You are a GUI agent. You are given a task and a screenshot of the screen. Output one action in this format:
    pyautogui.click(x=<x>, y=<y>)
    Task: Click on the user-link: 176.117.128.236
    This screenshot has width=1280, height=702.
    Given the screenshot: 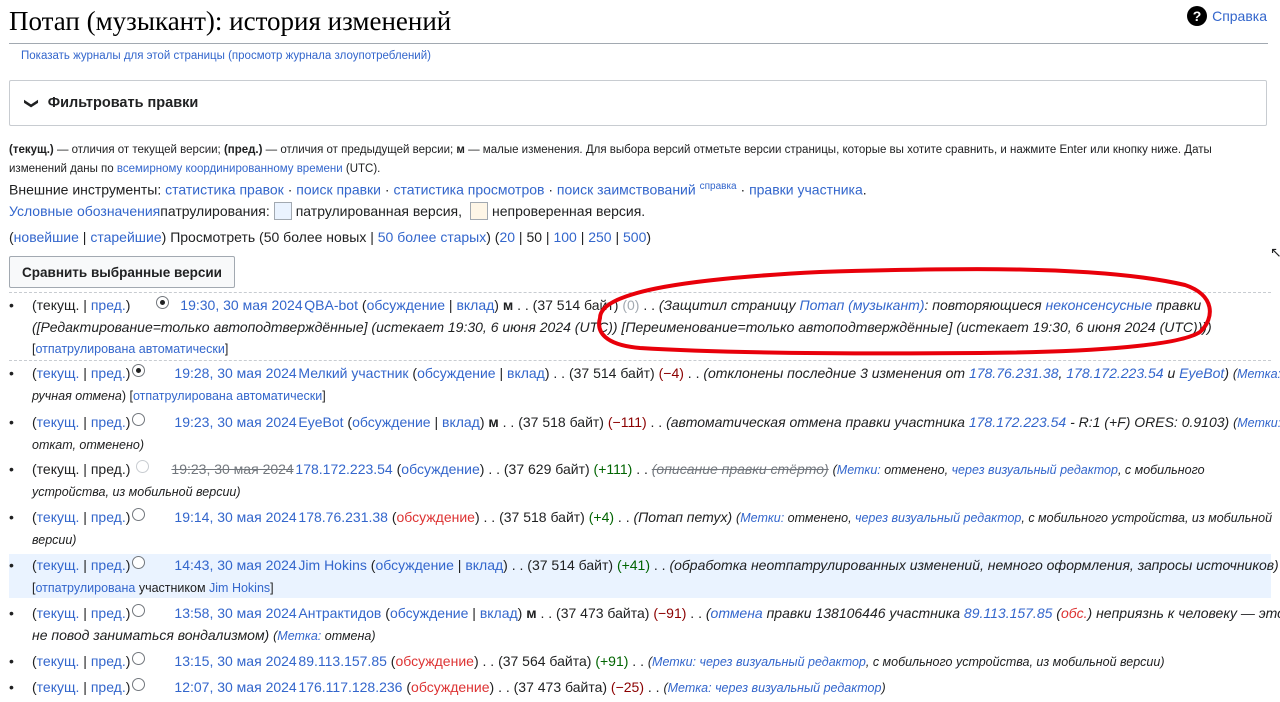 What is the action you would take?
    pyautogui.click(x=350, y=687)
    